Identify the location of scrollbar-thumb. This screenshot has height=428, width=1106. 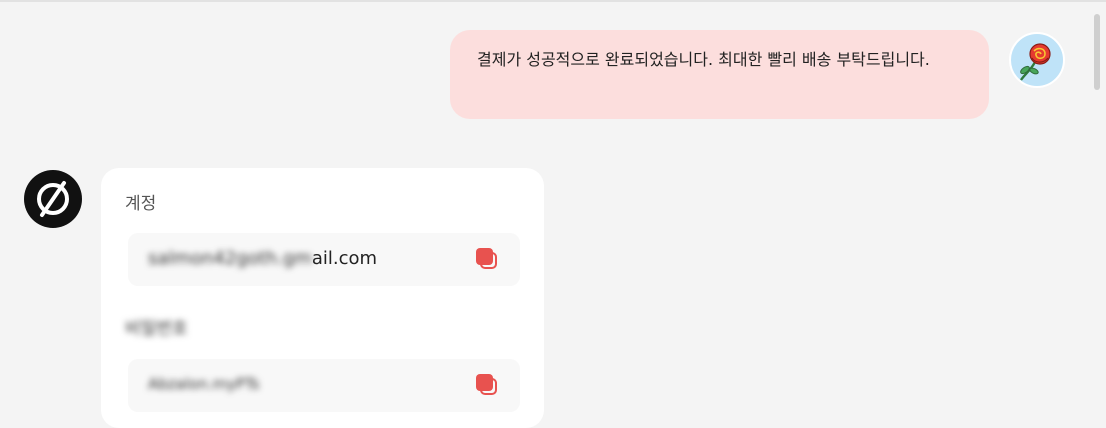
(1097, 52).